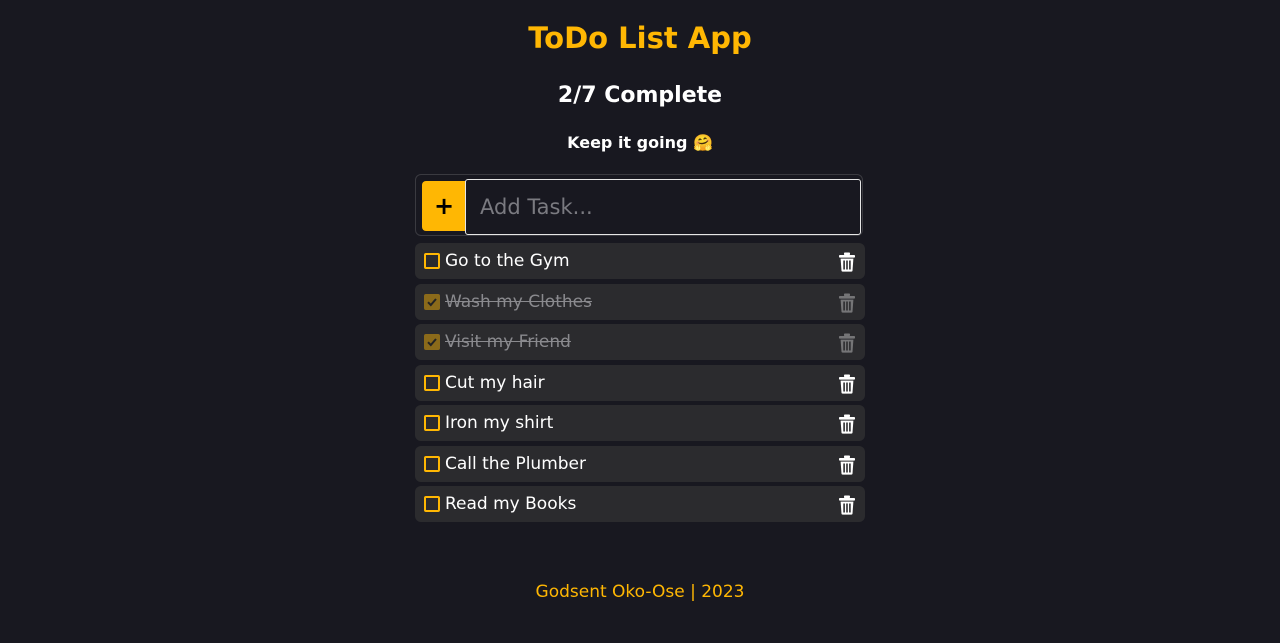  What do you see at coordinates (507, 261) in the screenshot?
I see `task-label: Go to the Gym` at bounding box center [507, 261].